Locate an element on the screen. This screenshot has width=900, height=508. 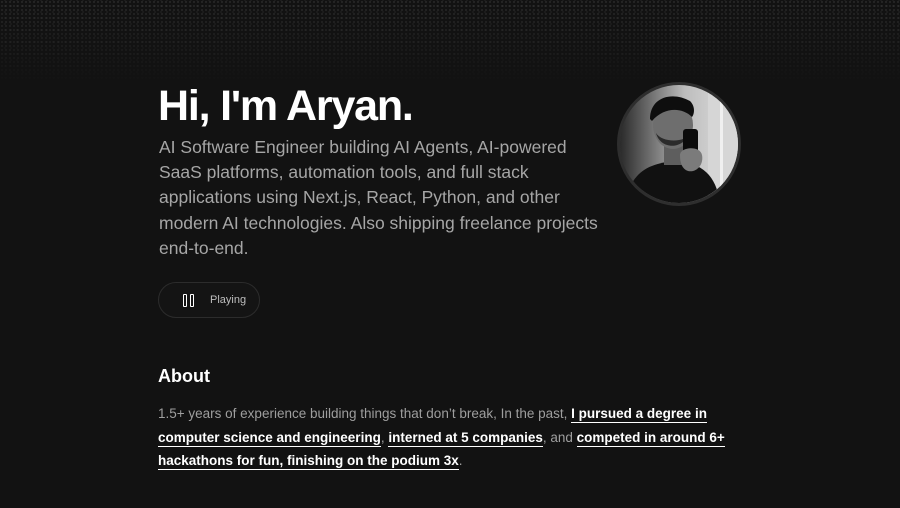
avatar-photo is located at coordinates (679, 144).